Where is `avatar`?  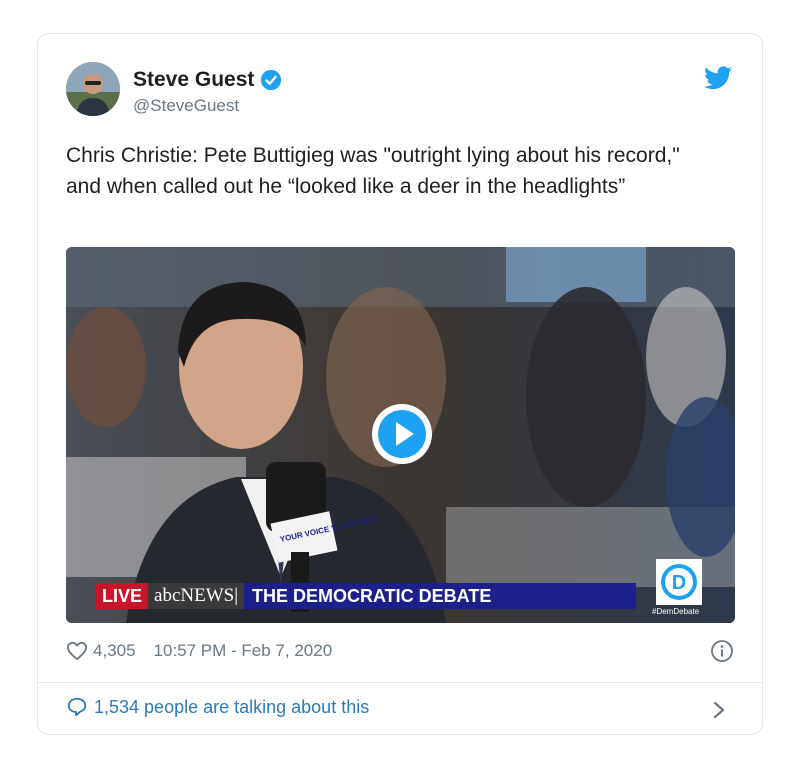
avatar is located at coordinates (93, 89).